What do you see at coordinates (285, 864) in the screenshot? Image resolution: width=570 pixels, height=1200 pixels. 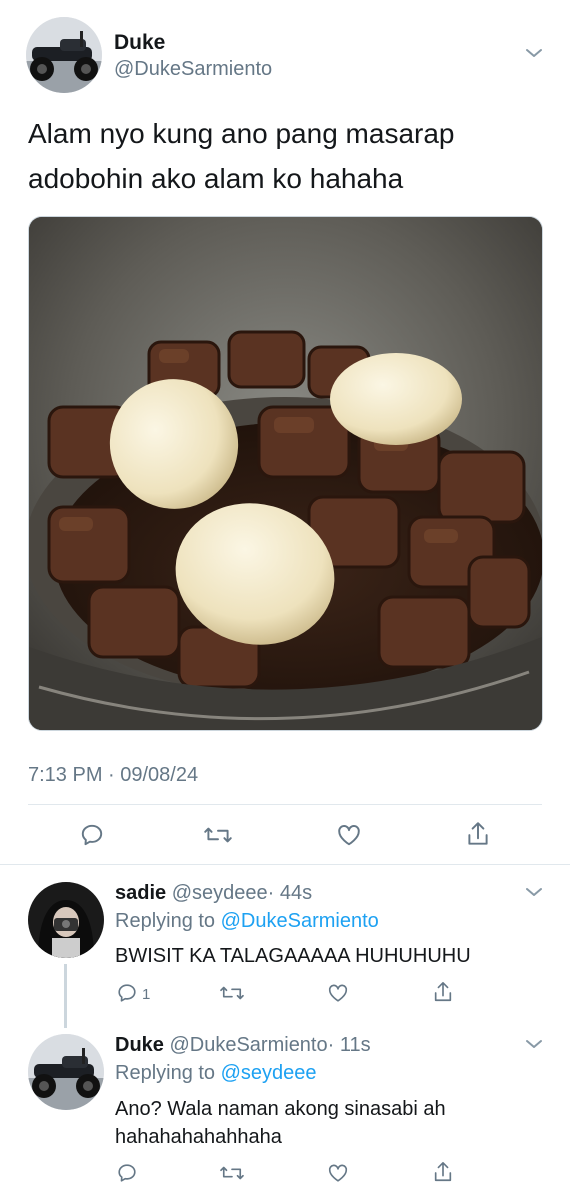 I see `section-divider` at bounding box center [285, 864].